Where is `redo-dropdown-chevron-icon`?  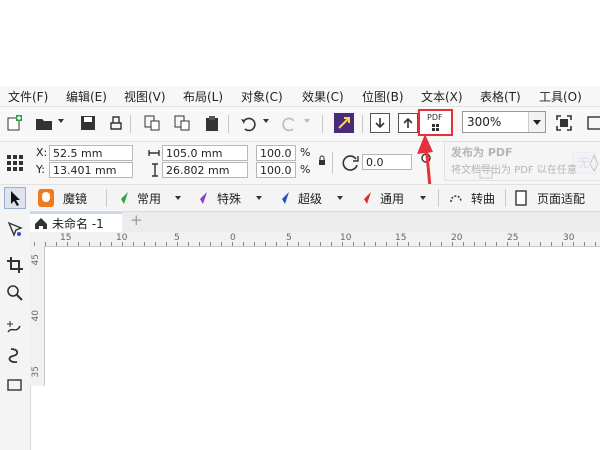 redo-dropdown-chevron-icon is located at coordinates (307, 121).